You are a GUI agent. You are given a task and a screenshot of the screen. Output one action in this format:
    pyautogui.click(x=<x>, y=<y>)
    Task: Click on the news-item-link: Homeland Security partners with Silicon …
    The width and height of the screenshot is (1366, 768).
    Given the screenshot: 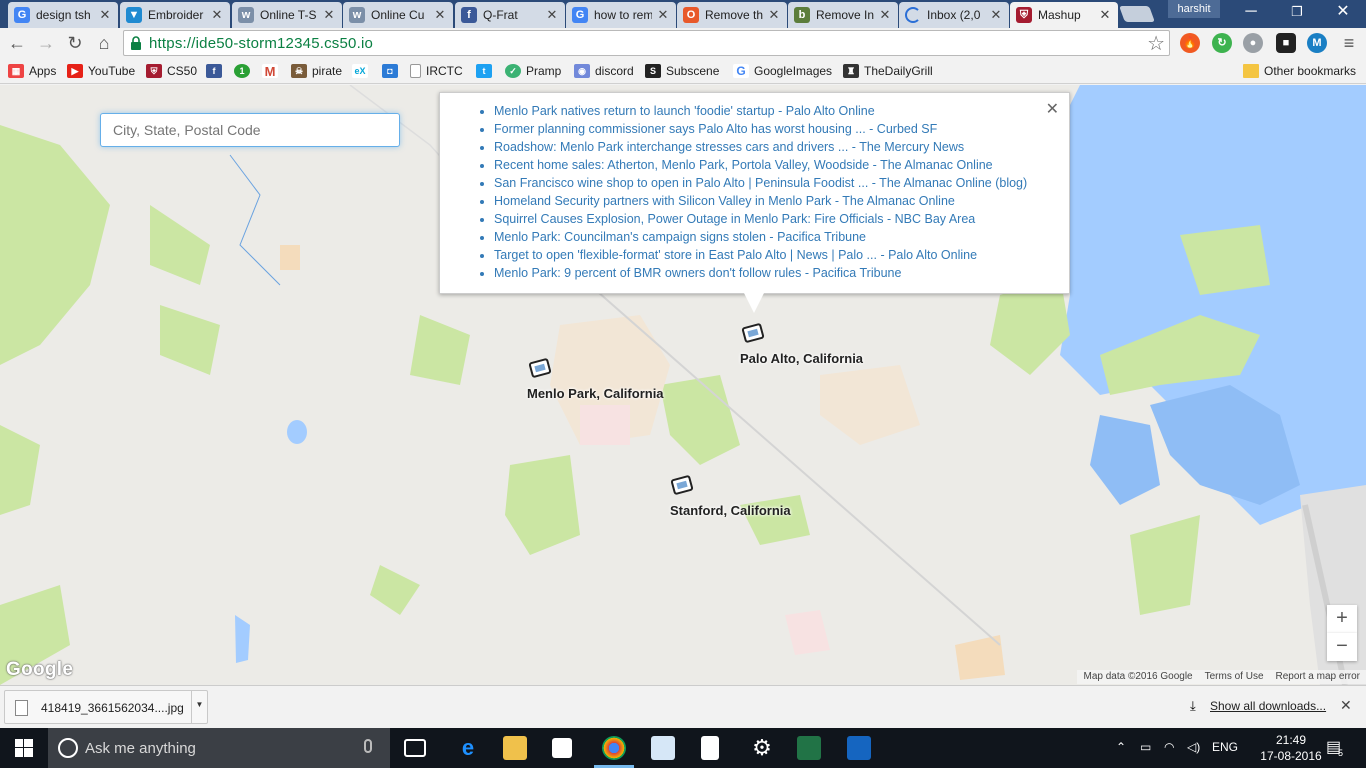 What is the action you would take?
    pyautogui.click(x=760, y=201)
    